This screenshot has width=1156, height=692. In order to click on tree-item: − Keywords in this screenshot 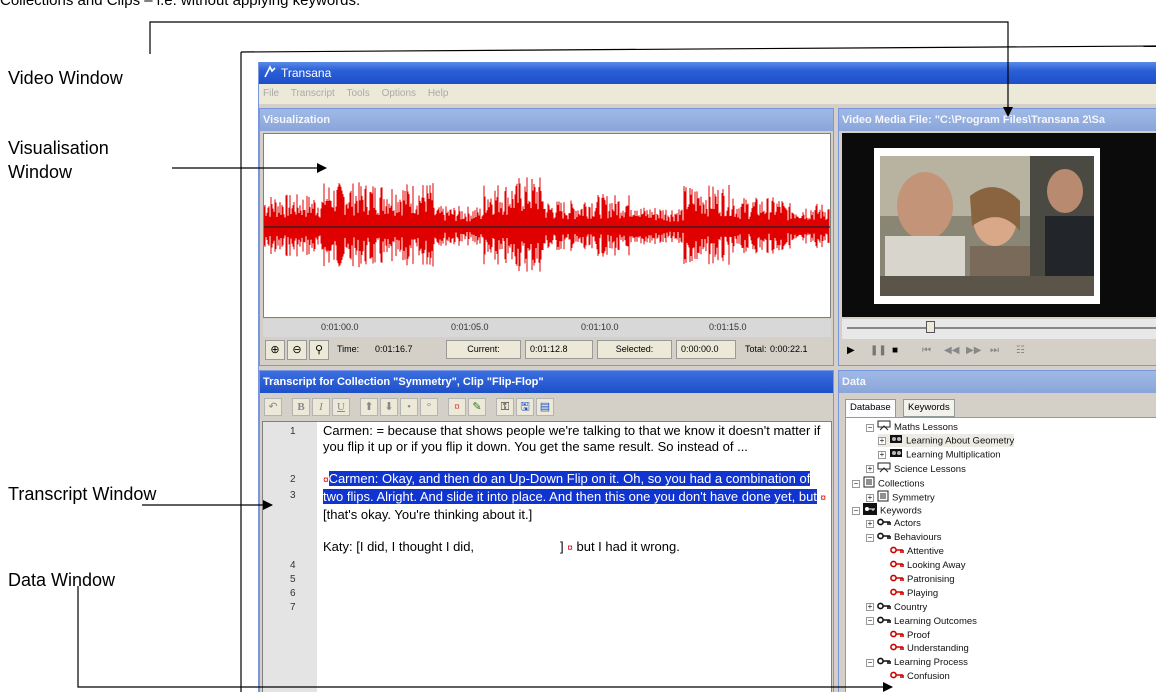, I will do `click(887, 510)`.